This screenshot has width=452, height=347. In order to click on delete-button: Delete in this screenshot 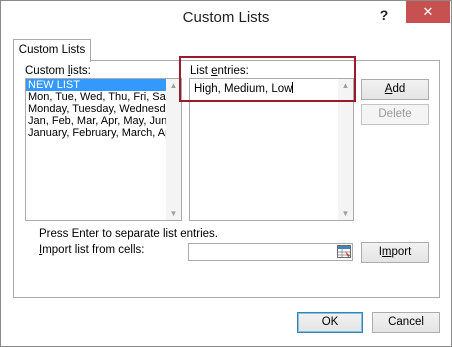, I will do `click(395, 114)`.